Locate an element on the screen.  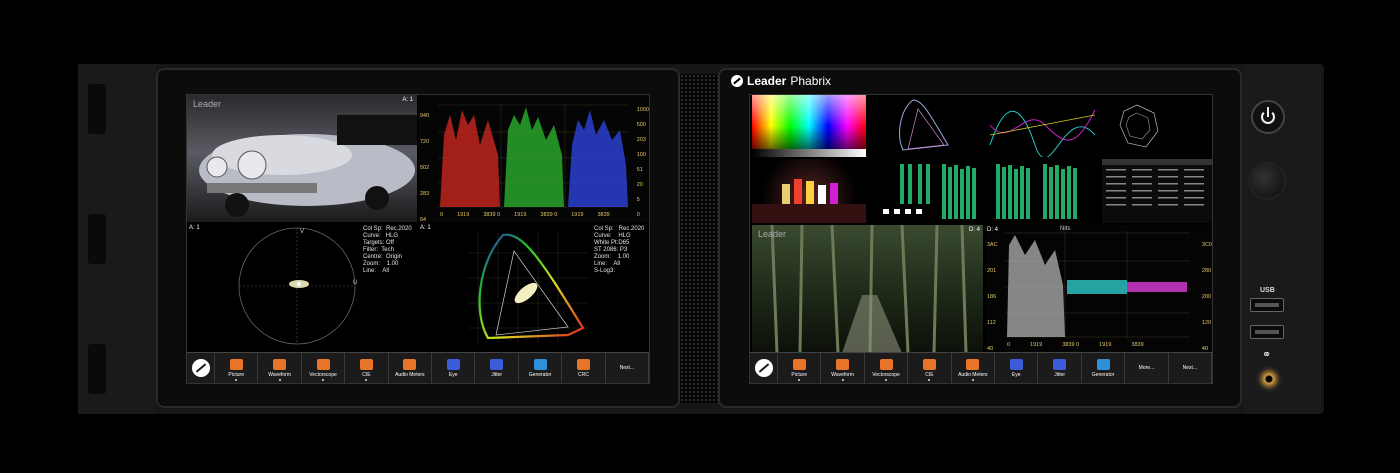
test-pattern-pane is located at coordinates (809, 126).